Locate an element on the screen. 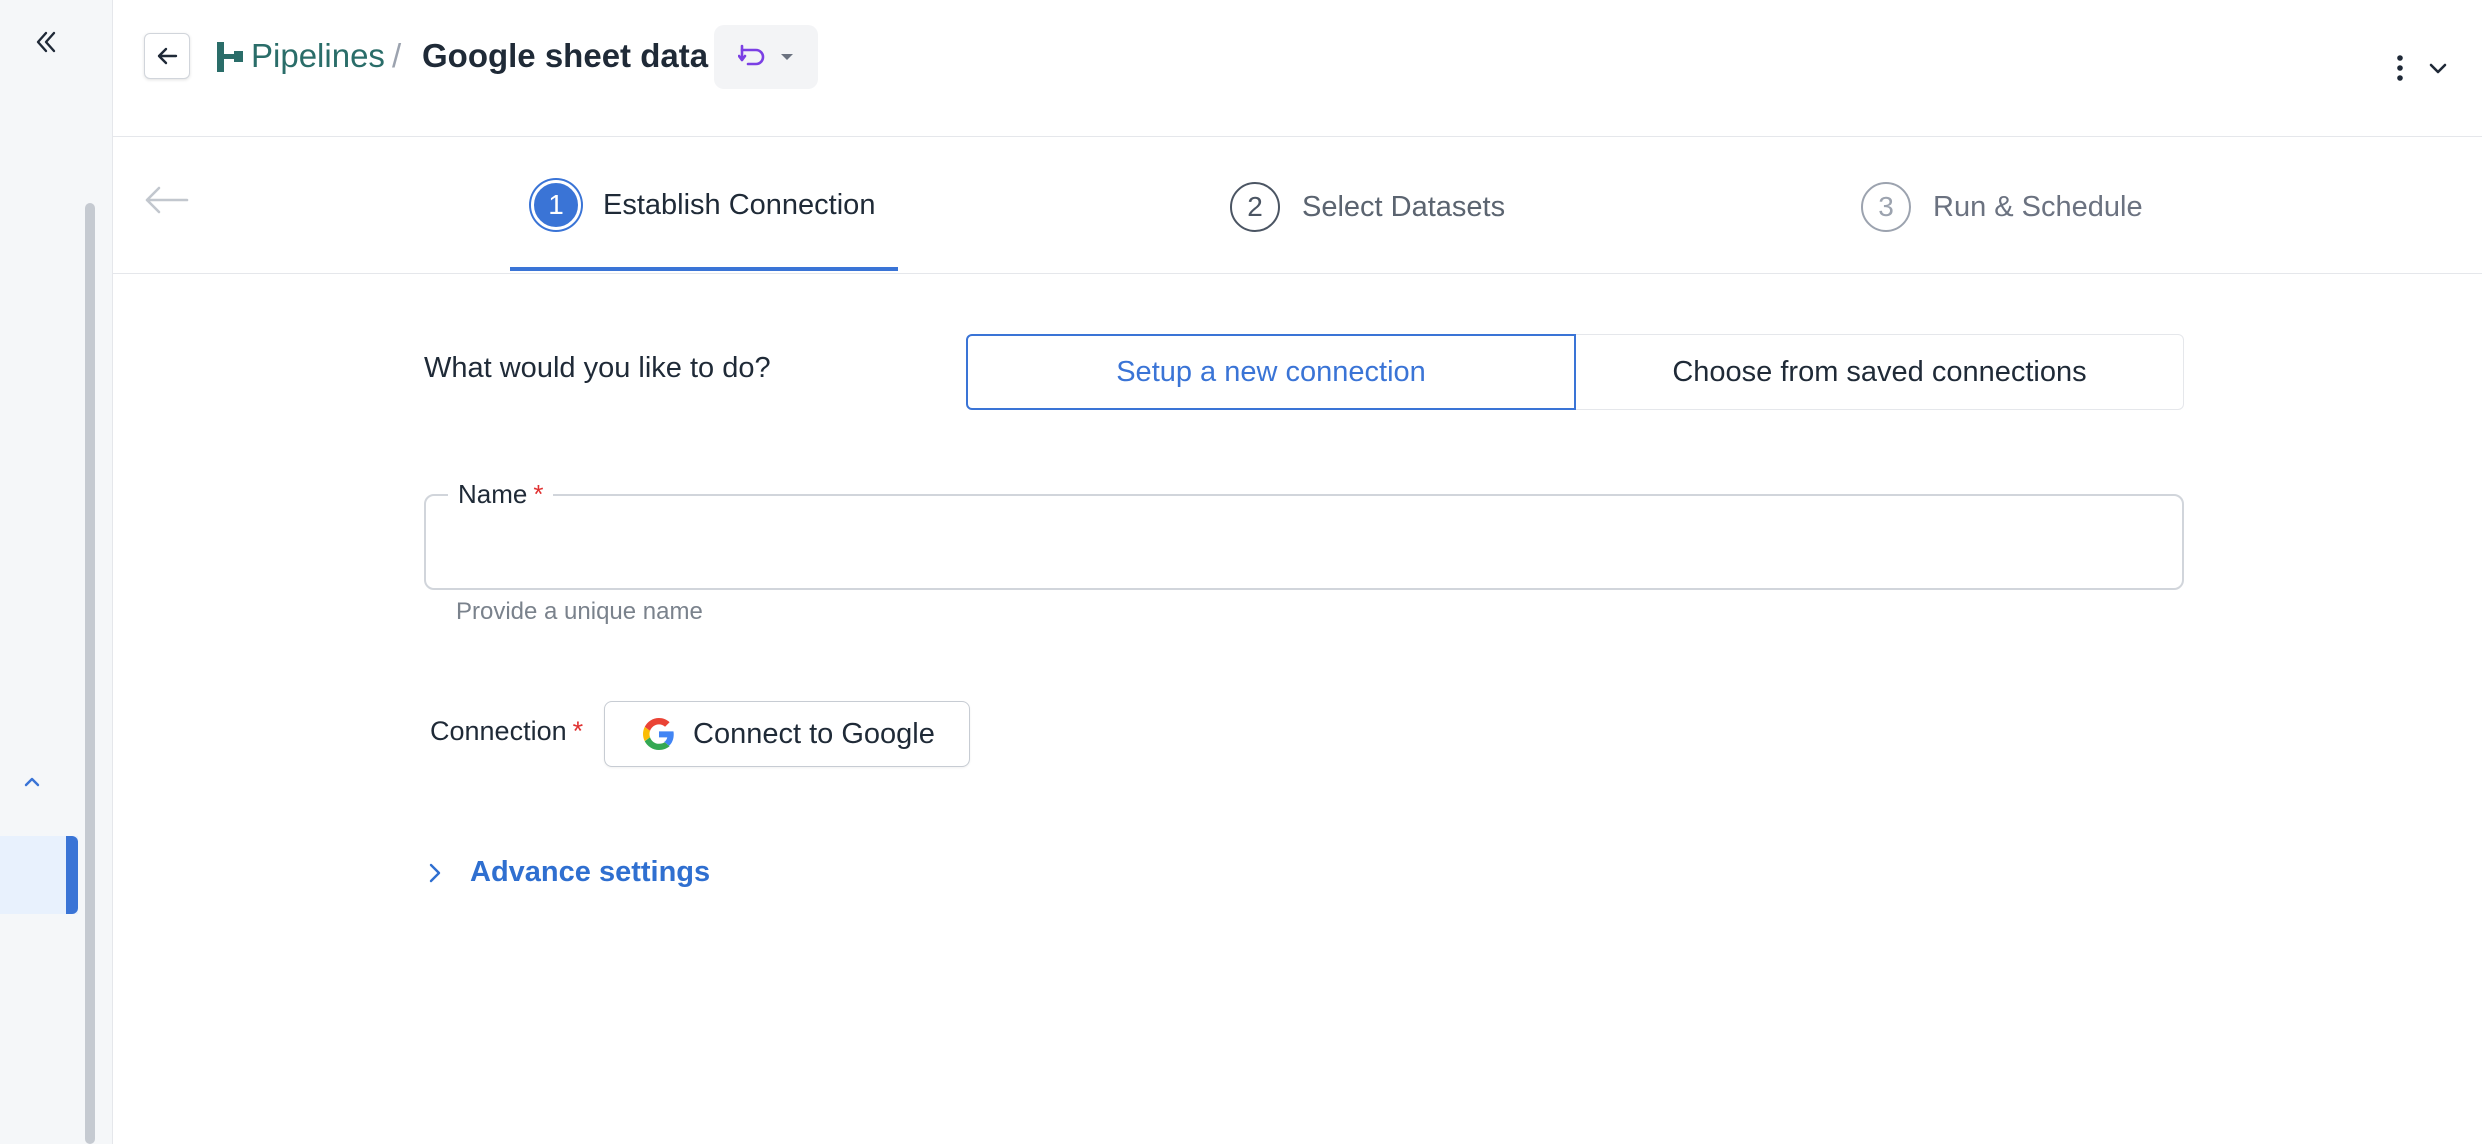 The height and width of the screenshot is (1144, 2482). name-label: Name * is located at coordinates (501, 494).